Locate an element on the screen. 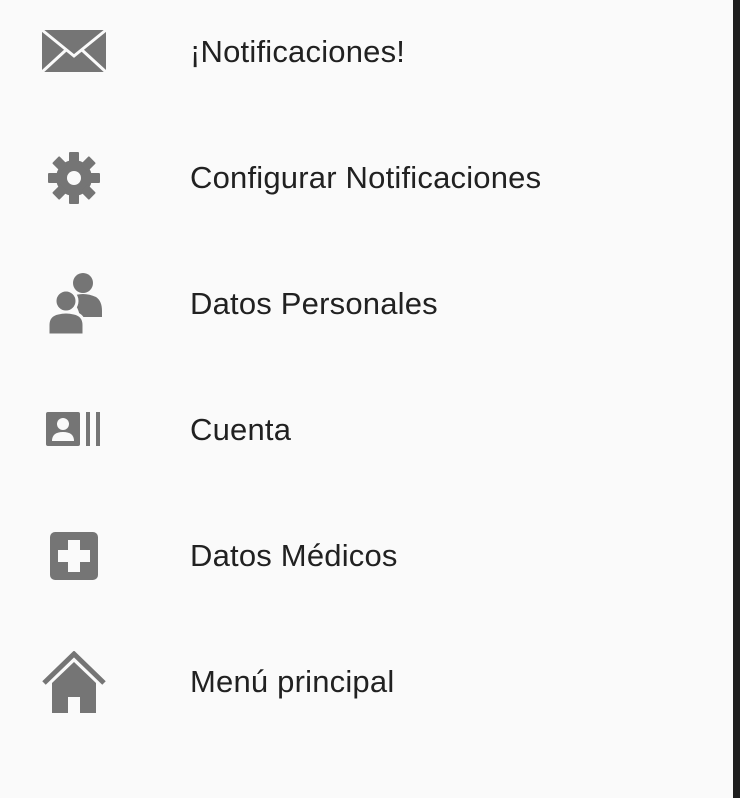 Image resolution: width=740 pixels, height=798 pixels. users-icon is located at coordinates (74, 304).